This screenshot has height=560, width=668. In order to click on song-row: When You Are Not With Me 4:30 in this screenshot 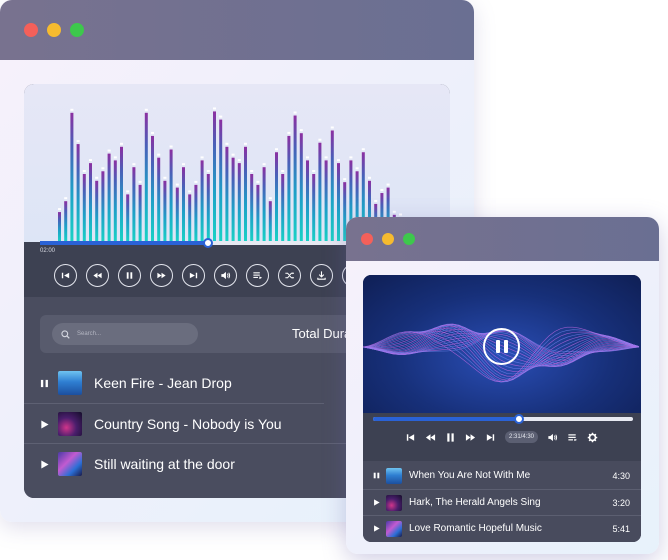, I will do `click(502, 475)`.